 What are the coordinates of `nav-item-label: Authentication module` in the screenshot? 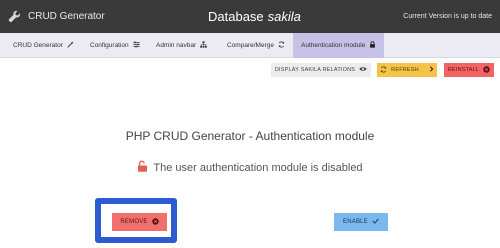 It's located at (333, 45).